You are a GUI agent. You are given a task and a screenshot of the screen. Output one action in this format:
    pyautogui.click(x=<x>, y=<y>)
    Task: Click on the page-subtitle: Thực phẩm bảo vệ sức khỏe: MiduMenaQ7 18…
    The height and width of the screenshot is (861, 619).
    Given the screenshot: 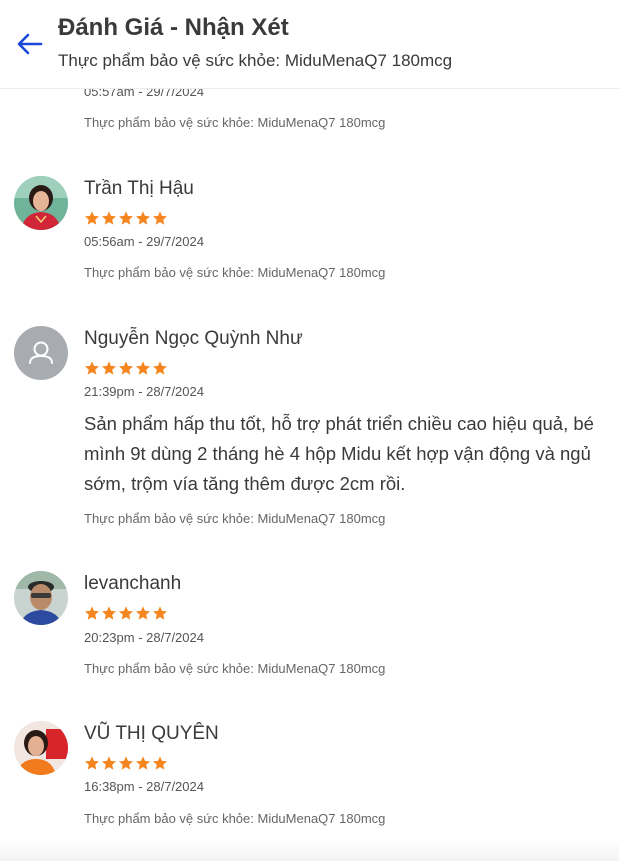 What is the action you would take?
    pyautogui.click(x=255, y=60)
    